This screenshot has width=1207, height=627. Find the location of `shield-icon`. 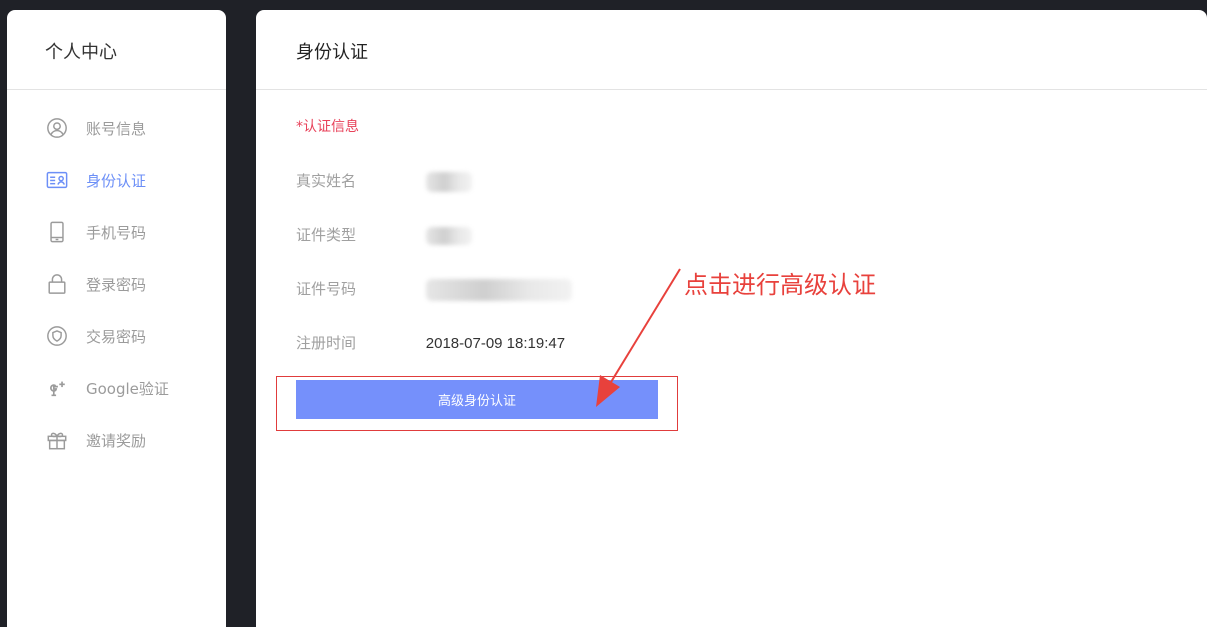

shield-icon is located at coordinates (57, 336).